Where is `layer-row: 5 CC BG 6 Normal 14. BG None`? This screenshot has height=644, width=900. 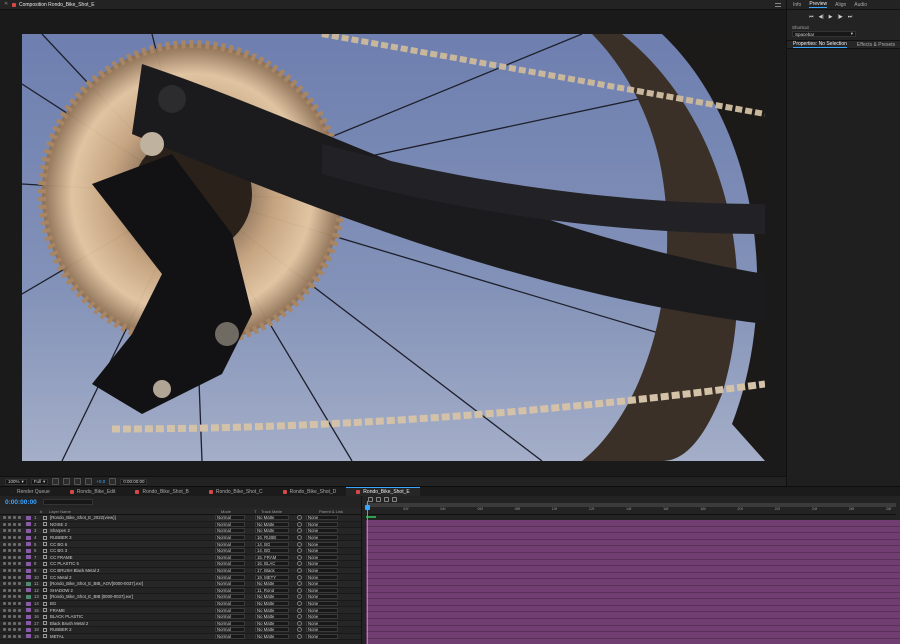
layer-row: 5 CC BG 6 Normal 14. BG None is located at coordinates (180, 544).